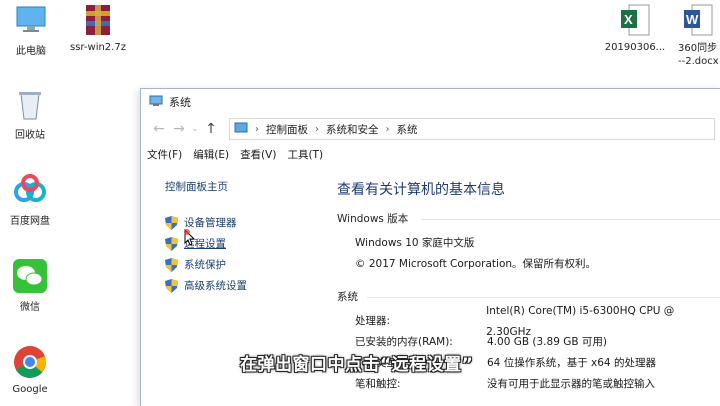 Image resolution: width=720 pixels, height=406 pixels. Describe the element at coordinates (156, 102) in the screenshot. I see `system-window-icon` at that location.